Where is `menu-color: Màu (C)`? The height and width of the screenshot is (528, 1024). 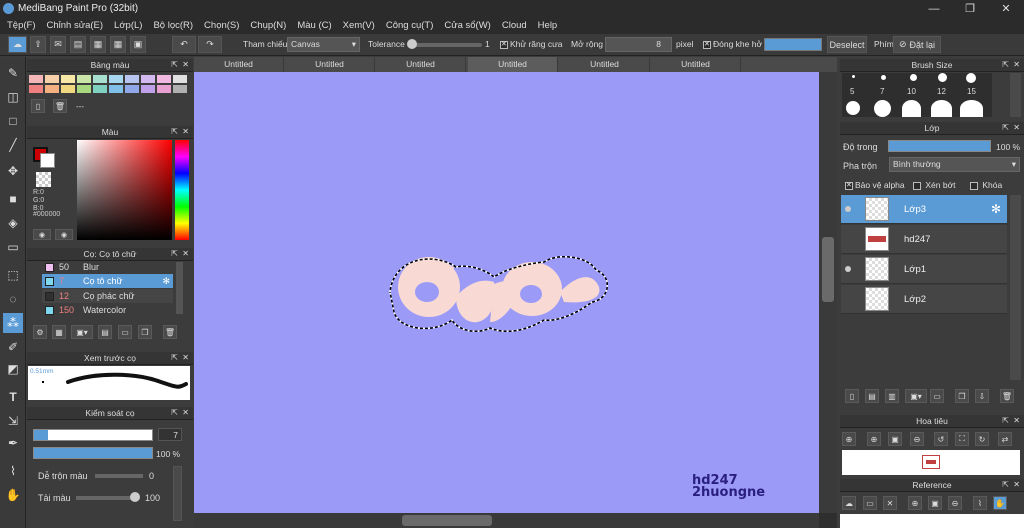
menu-color: Màu (C) is located at coordinates (314, 25).